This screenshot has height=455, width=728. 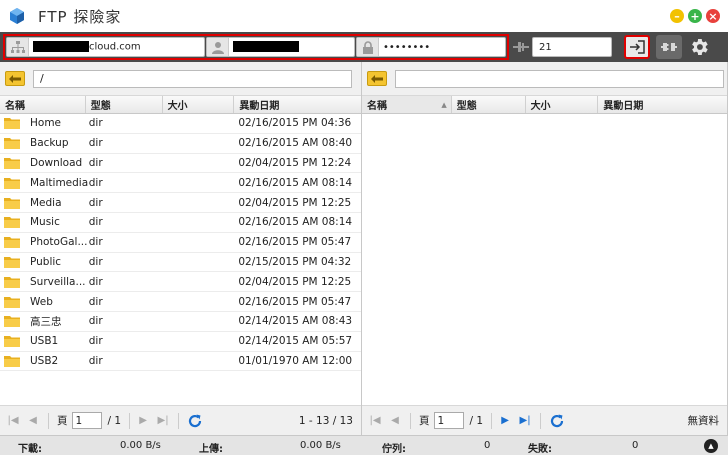 I want to click on expand-icon: ▲, so click(x=711, y=446).